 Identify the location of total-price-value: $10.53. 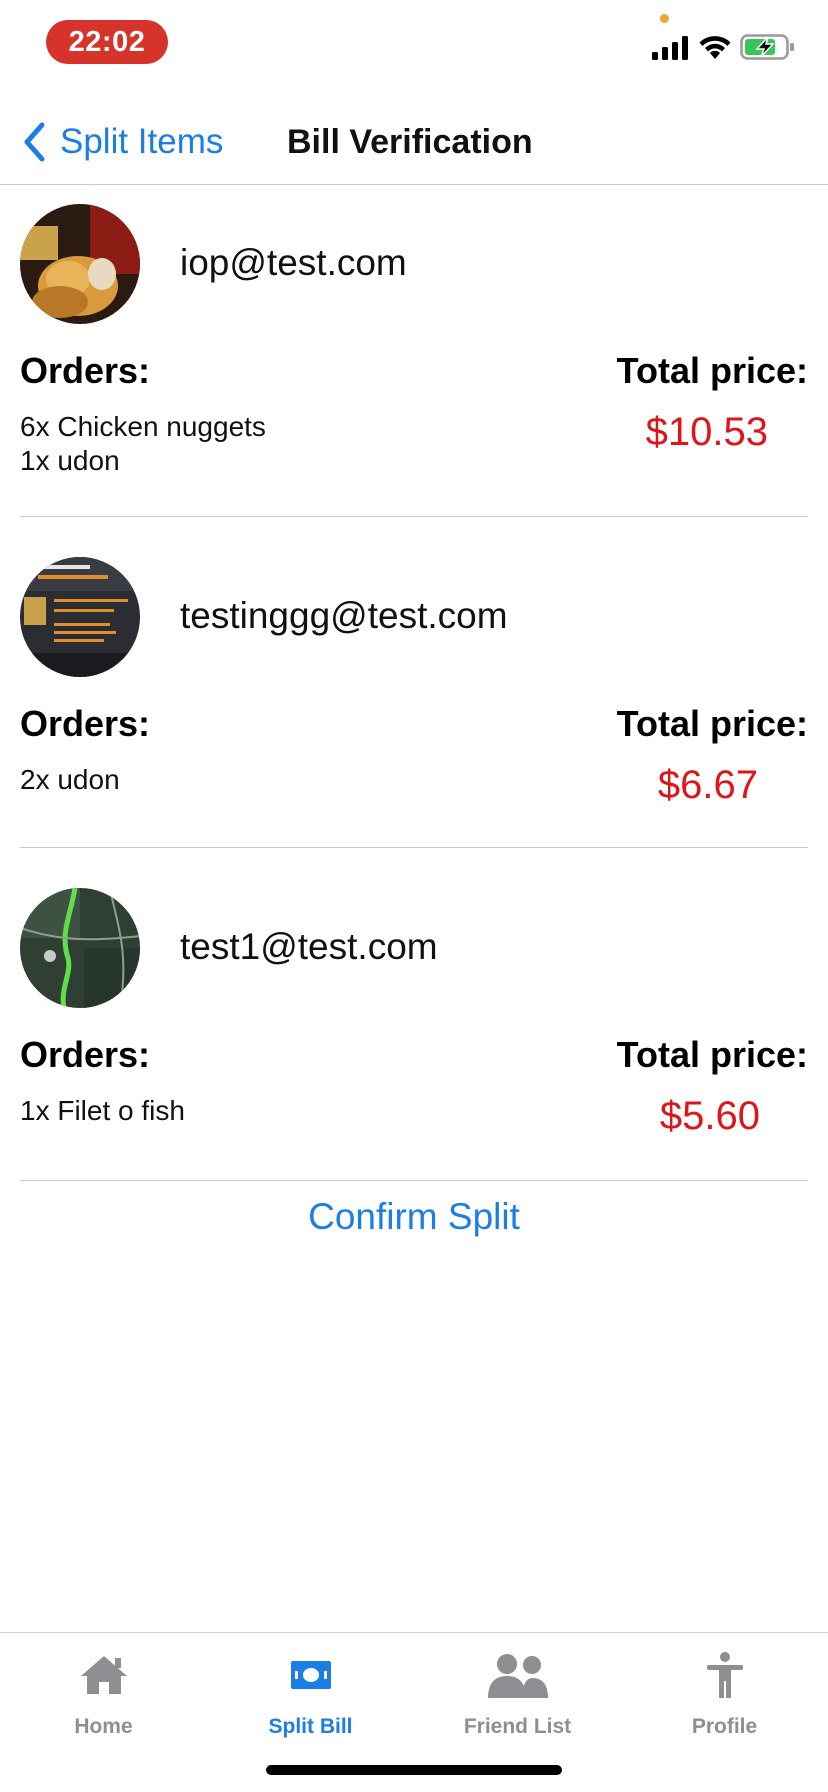
(706, 432).